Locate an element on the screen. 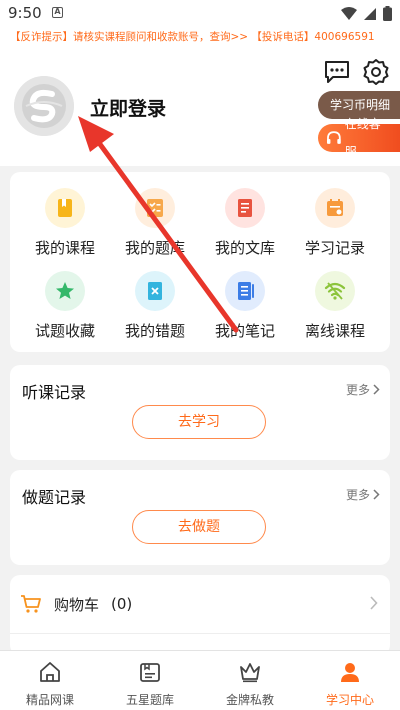  grid-label: 我的文库 is located at coordinates (244, 248).